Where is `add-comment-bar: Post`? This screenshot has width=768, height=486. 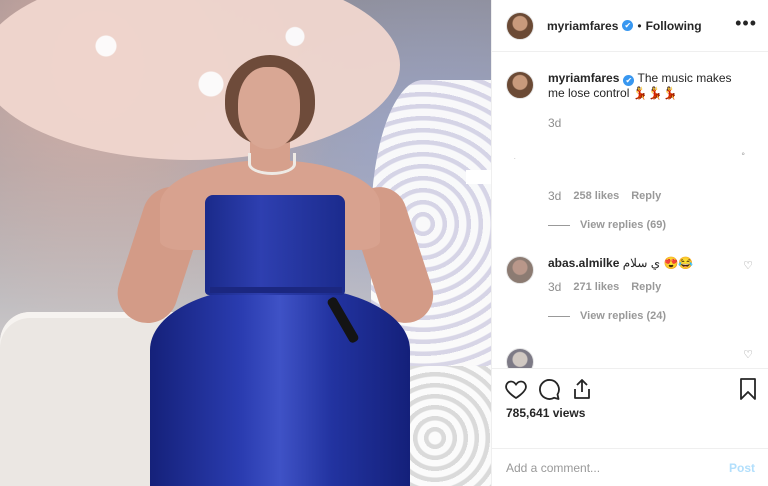
add-comment-bar: Post is located at coordinates (630, 467).